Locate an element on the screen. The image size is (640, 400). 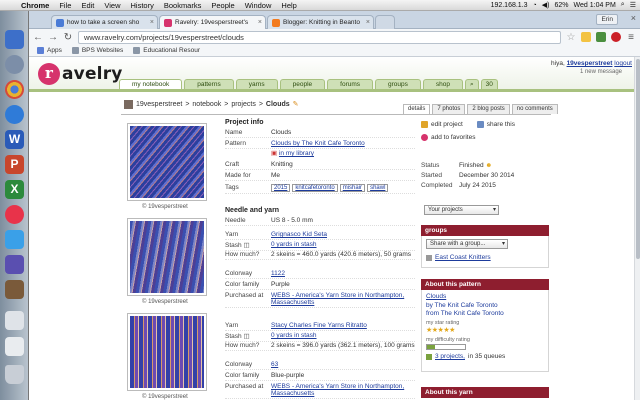
row-value: Clouds by The Knit Cafe Toronto is located at coordinates (343, 143).